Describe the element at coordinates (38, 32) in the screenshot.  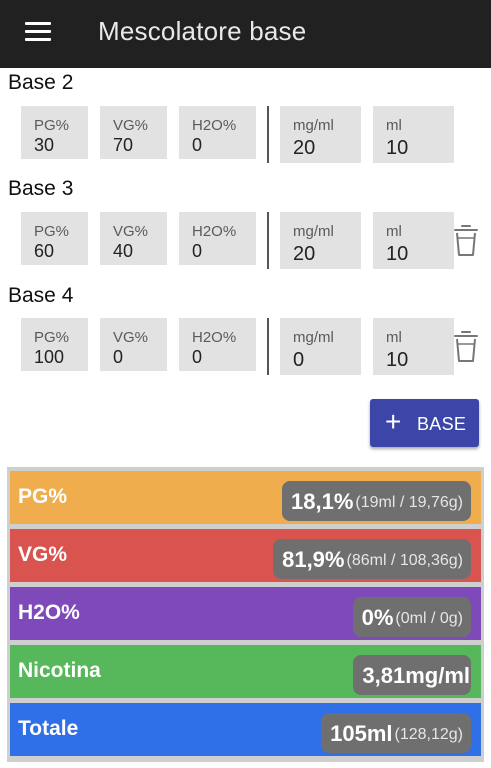
I see `hamburger-icon` at that location.